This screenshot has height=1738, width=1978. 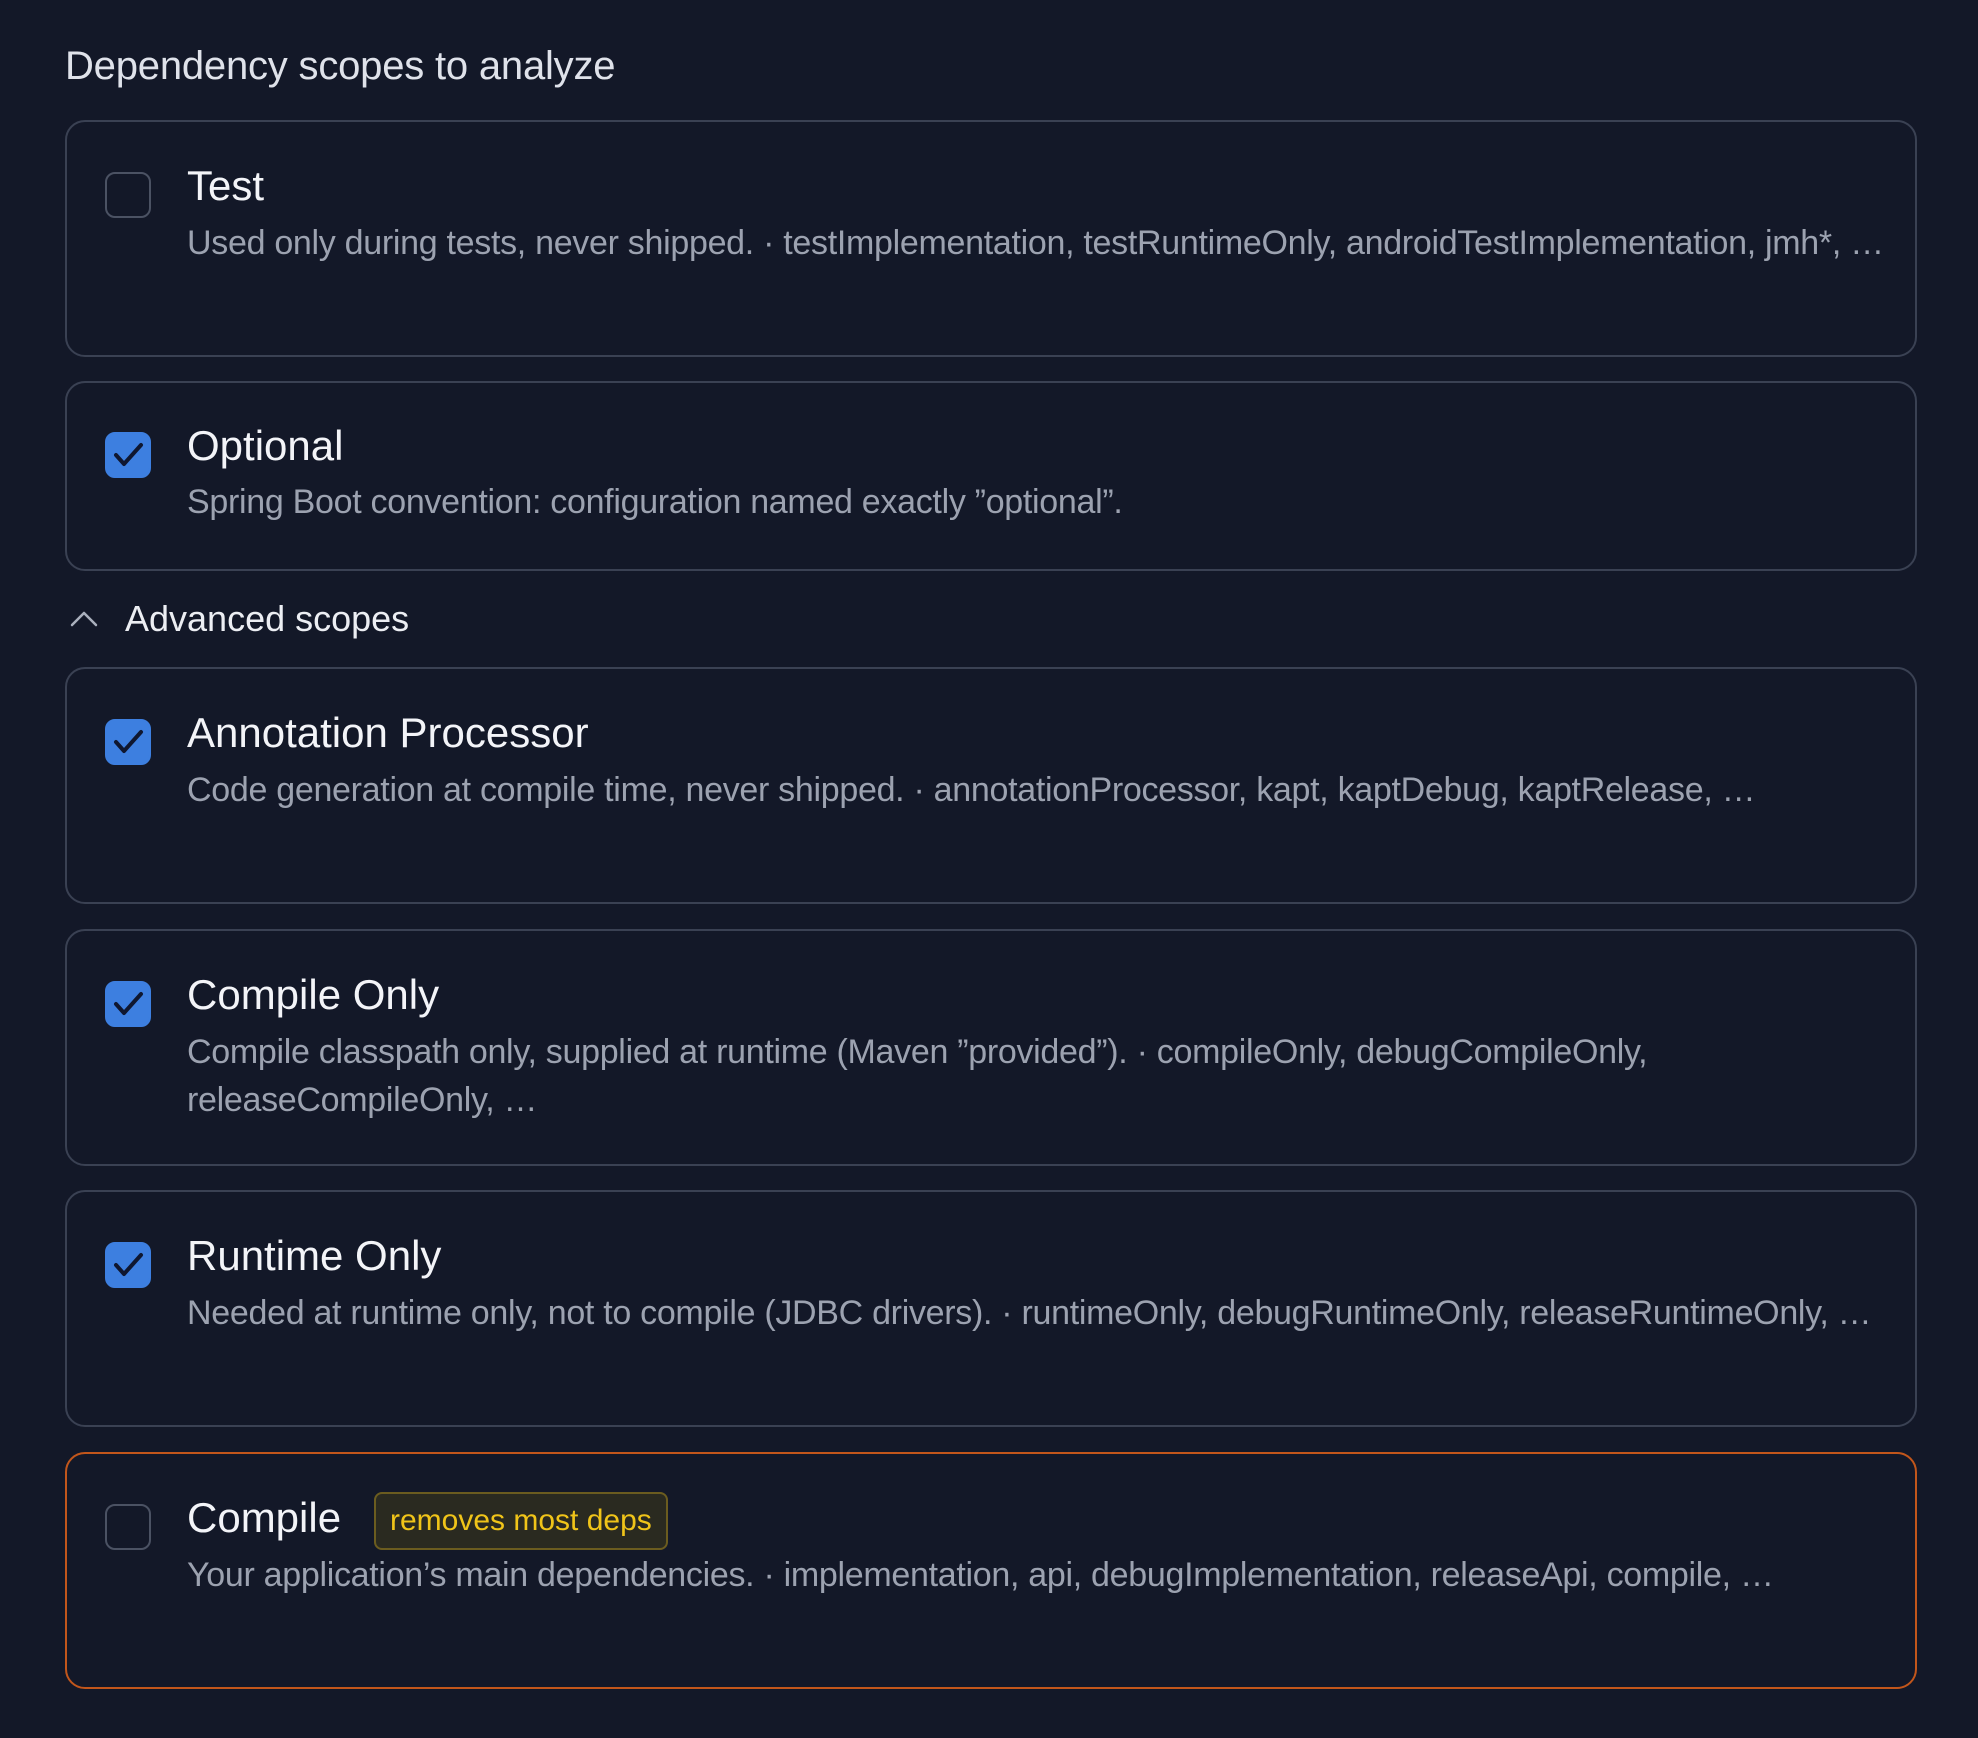 I want to click on scope-title: Test, so click(x=226, y=185).